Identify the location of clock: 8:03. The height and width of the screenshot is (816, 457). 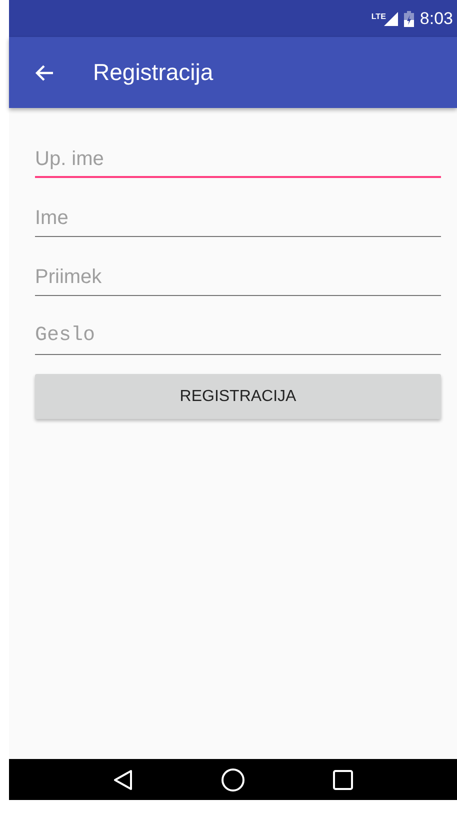
(436, 19).